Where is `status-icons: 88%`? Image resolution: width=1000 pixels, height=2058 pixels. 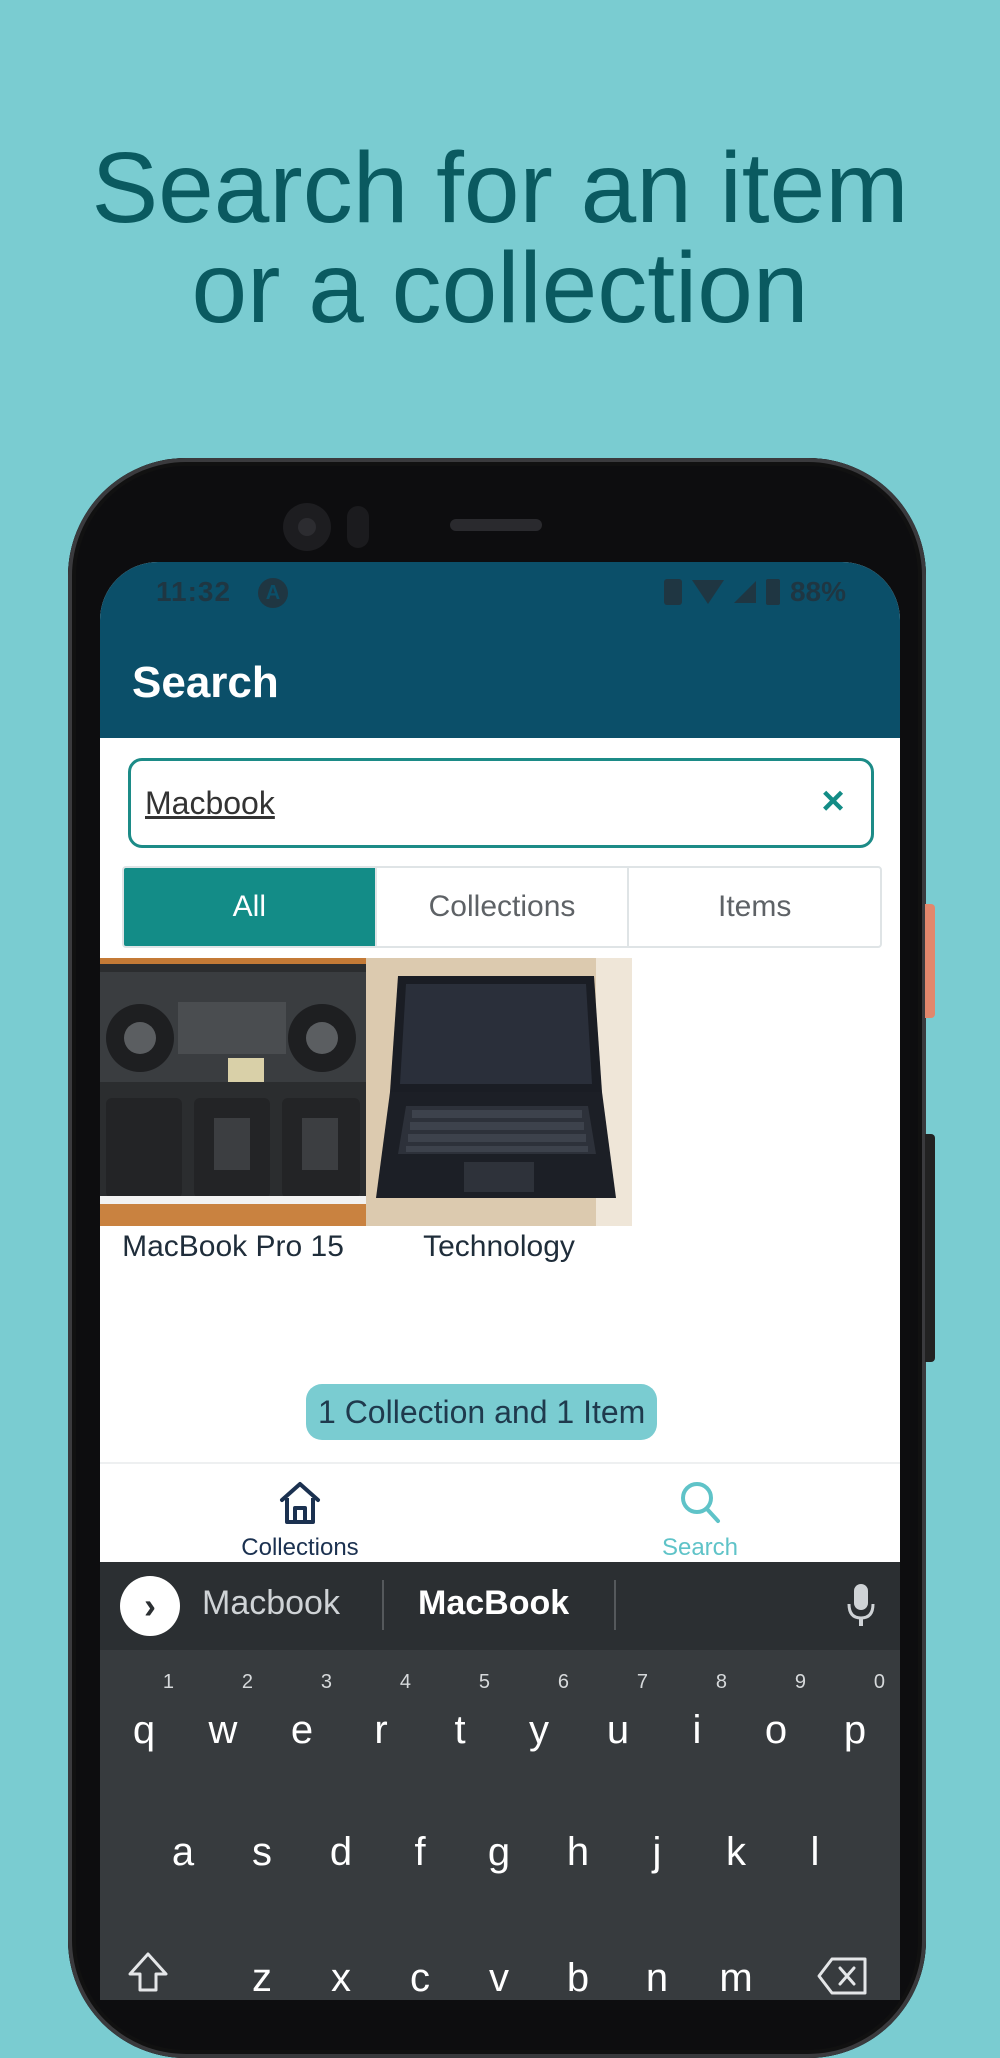 status-icons: 88% is located at coordinates (754, 592).